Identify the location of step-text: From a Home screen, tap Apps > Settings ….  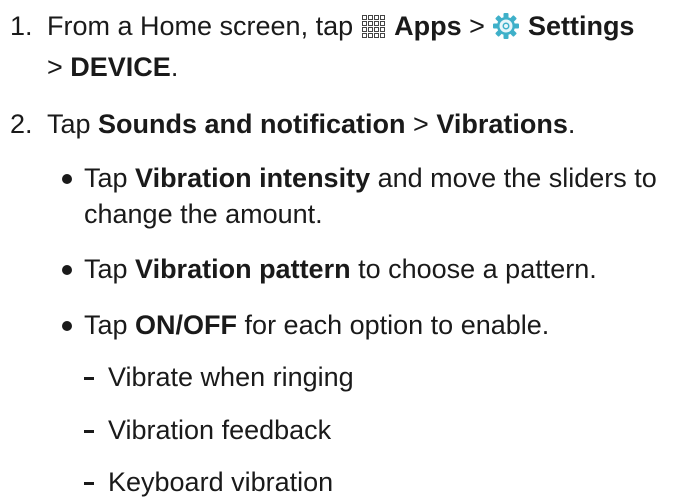
(366, 46).